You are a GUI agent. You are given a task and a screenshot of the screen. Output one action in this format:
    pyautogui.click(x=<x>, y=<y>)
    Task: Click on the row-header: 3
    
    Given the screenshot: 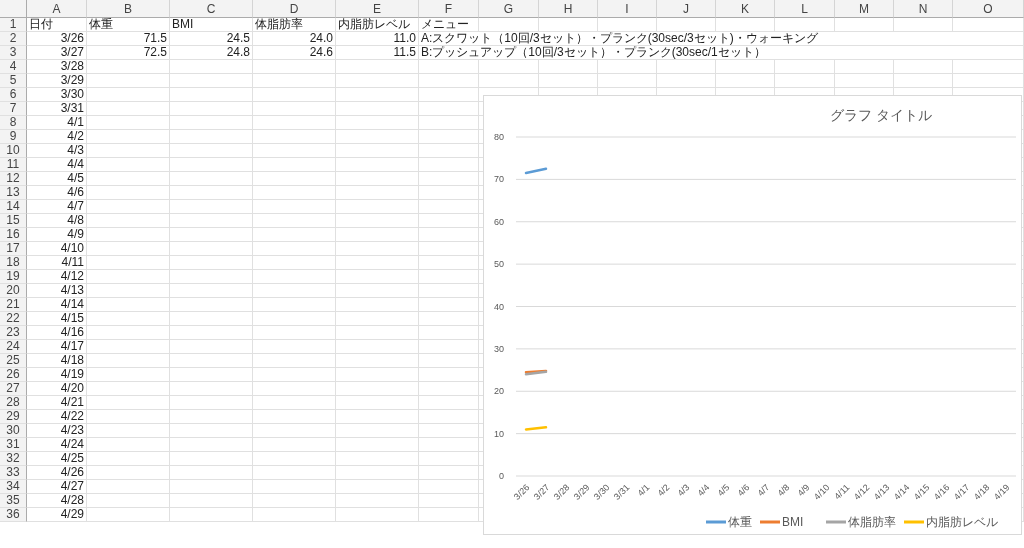 What is the action you would take?
    pyautogui.click(x=13, y=53)
    